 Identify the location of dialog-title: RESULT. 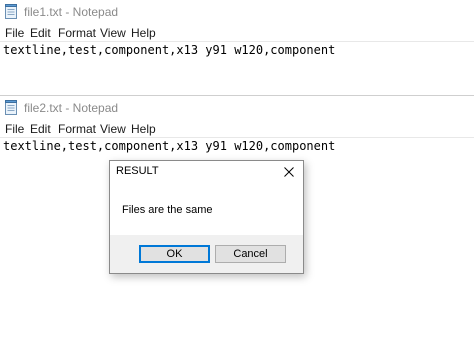
(137, 171).